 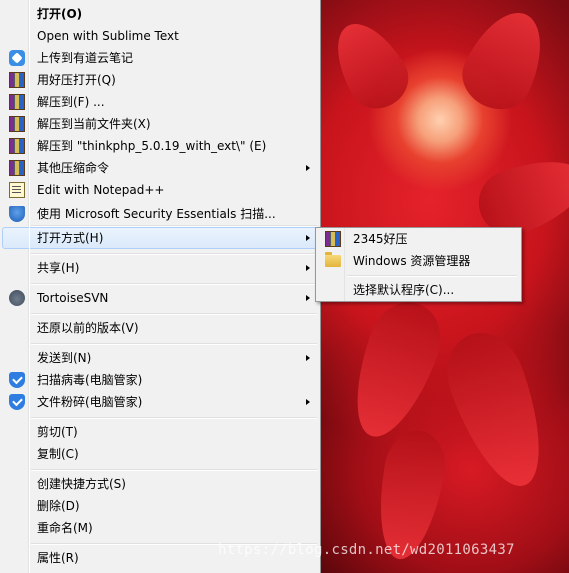 What do you see at coordinates (160, 80) in the screenshot?
I see `menu-item-open-with-haozip: 用好压打开(Q)` at bounding box center [160, 80].